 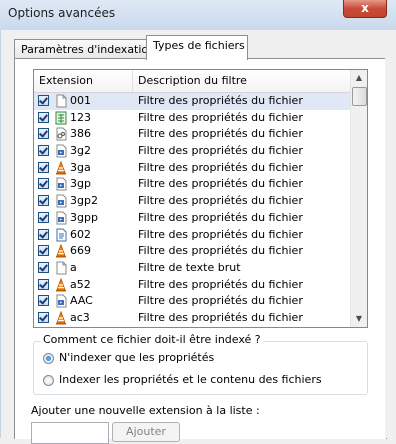 I want to click on close-button: x, so click(x=365, y=9).